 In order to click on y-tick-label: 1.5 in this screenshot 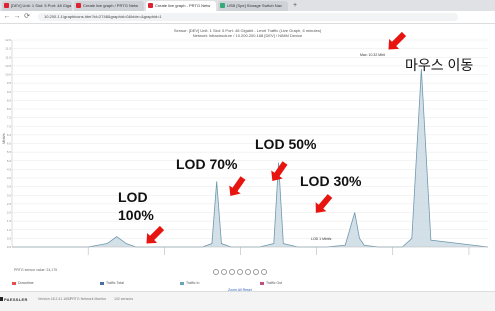, I will do `click(9, 221)`.